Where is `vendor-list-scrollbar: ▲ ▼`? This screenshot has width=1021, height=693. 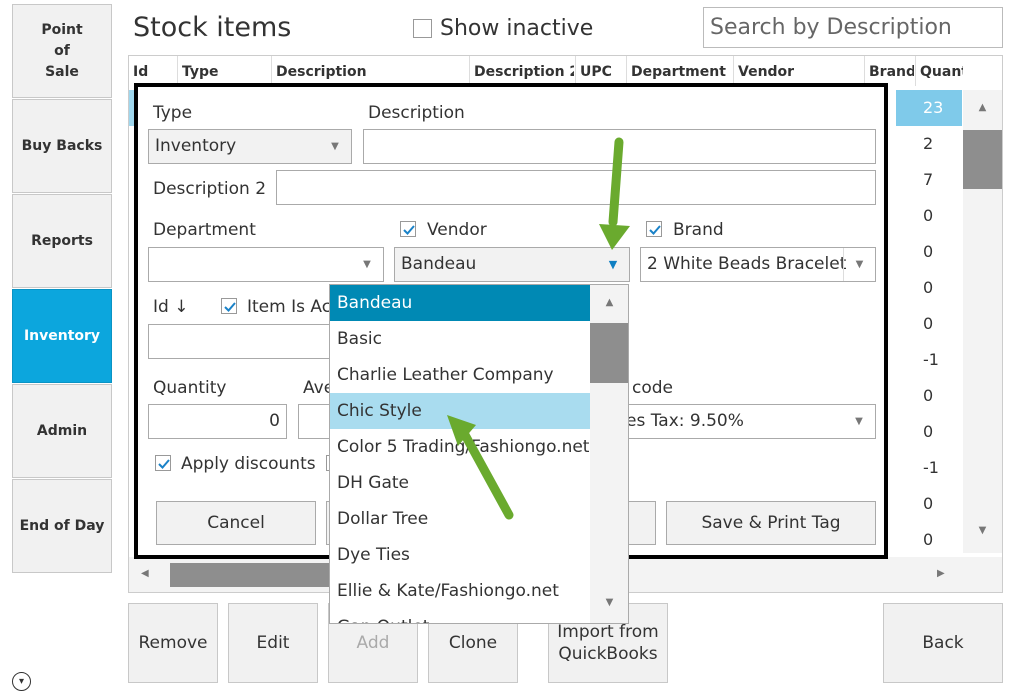 vendor-list-scrollbar: ▲ ▼ is located at coordinates (609, 454).